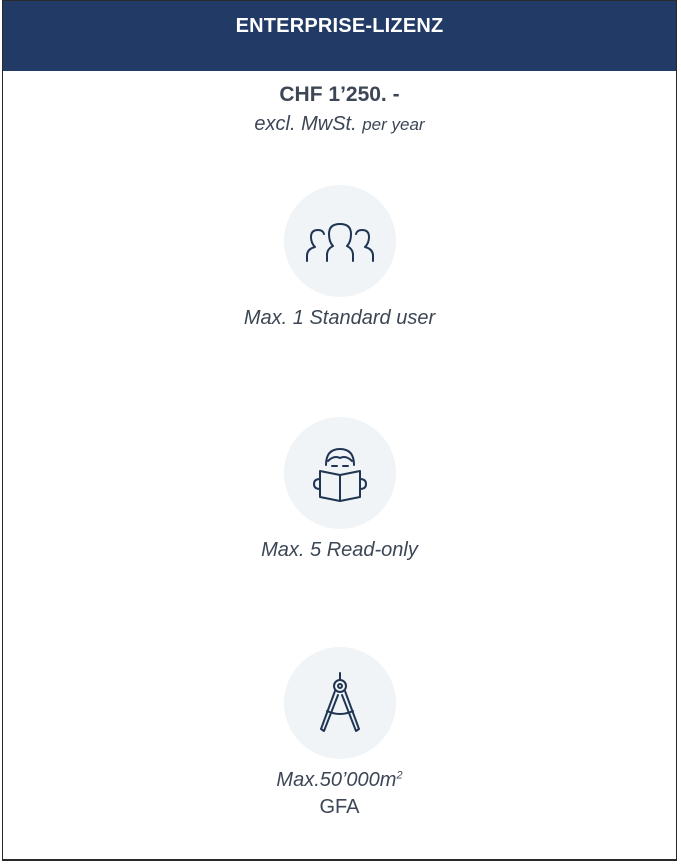 The width and height of the screenshot is (681, 865). Describe the element at coordinates (339, 780) in the screenshot. I see `feature-label: Max.50’000m2` at that location.